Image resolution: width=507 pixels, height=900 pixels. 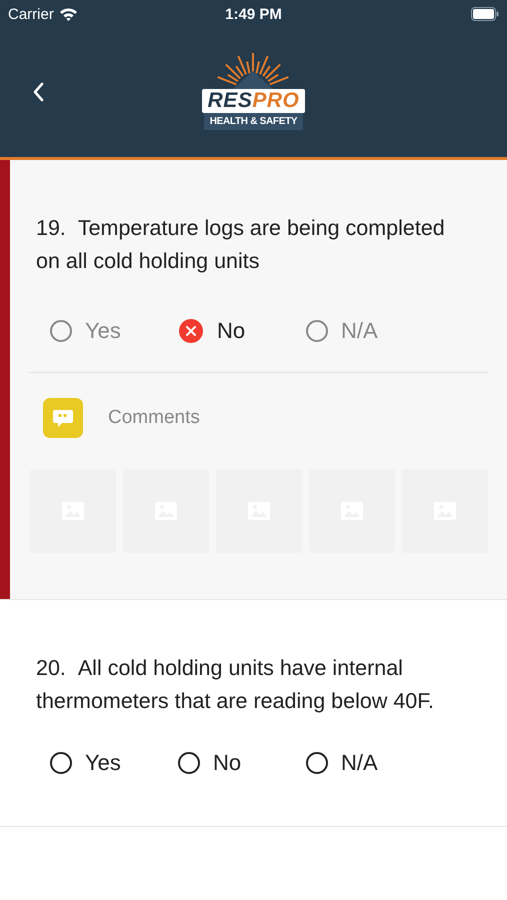 What do you see at coordinates (63, 418) in the screenshot?
I see `comment-icon` at bounding box center [63, 418].